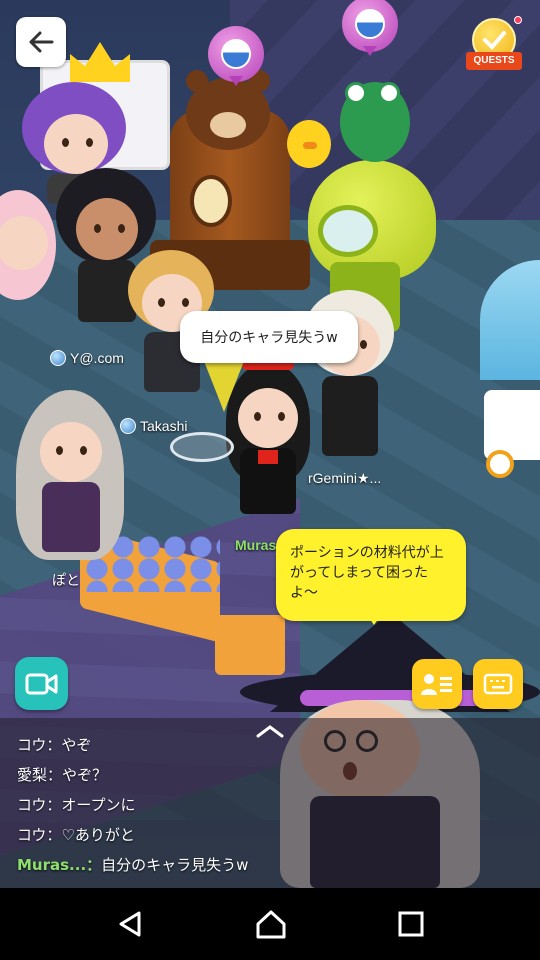 The image size is (540, 960). I want to click on npc-speech-bubble: ポーションの材料代が上がってしまって困ったよ〜, so click(371, 577).